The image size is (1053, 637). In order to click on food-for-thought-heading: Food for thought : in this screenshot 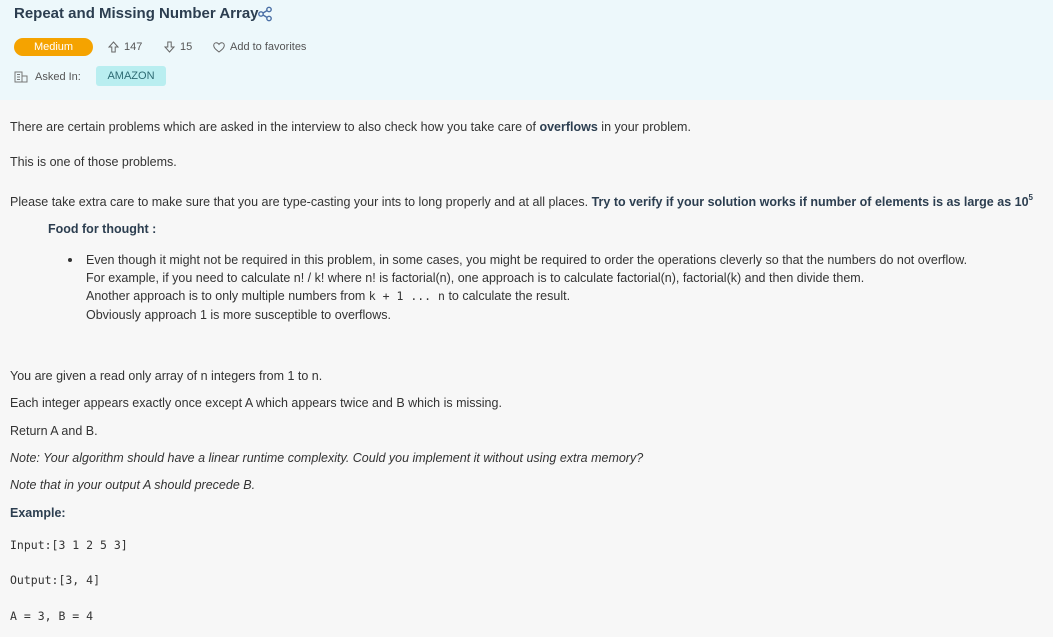, I will do `click(102, 229)`.